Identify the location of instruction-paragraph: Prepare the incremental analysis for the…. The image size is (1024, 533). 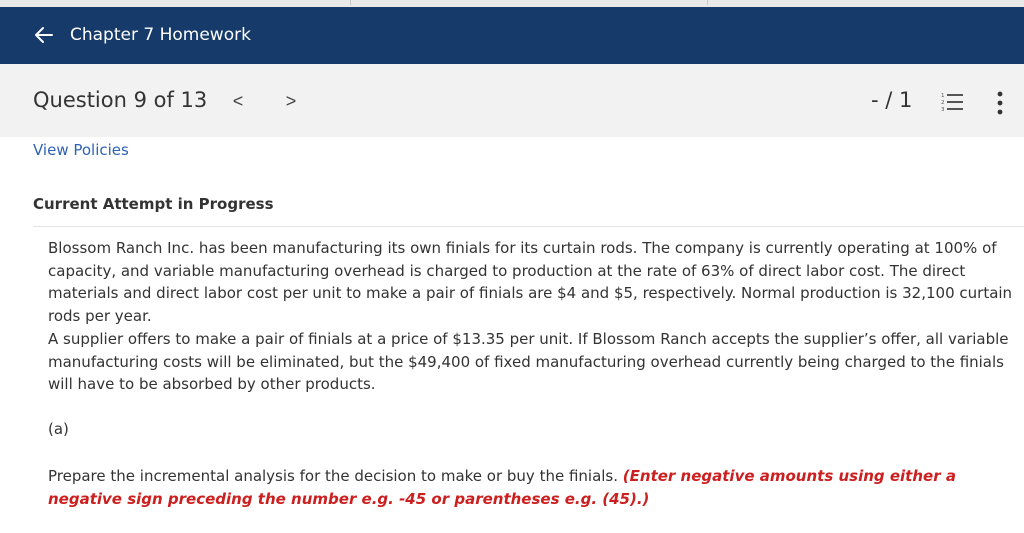
(530, 487).